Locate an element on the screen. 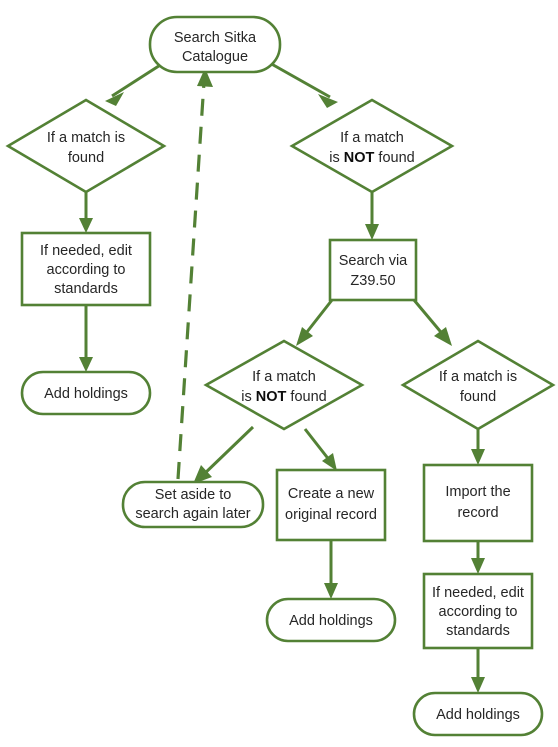 This screenshot has height=747, width=558. node-edit-standards-1-line1: If needed, edit is located at coordinates (86, 251).